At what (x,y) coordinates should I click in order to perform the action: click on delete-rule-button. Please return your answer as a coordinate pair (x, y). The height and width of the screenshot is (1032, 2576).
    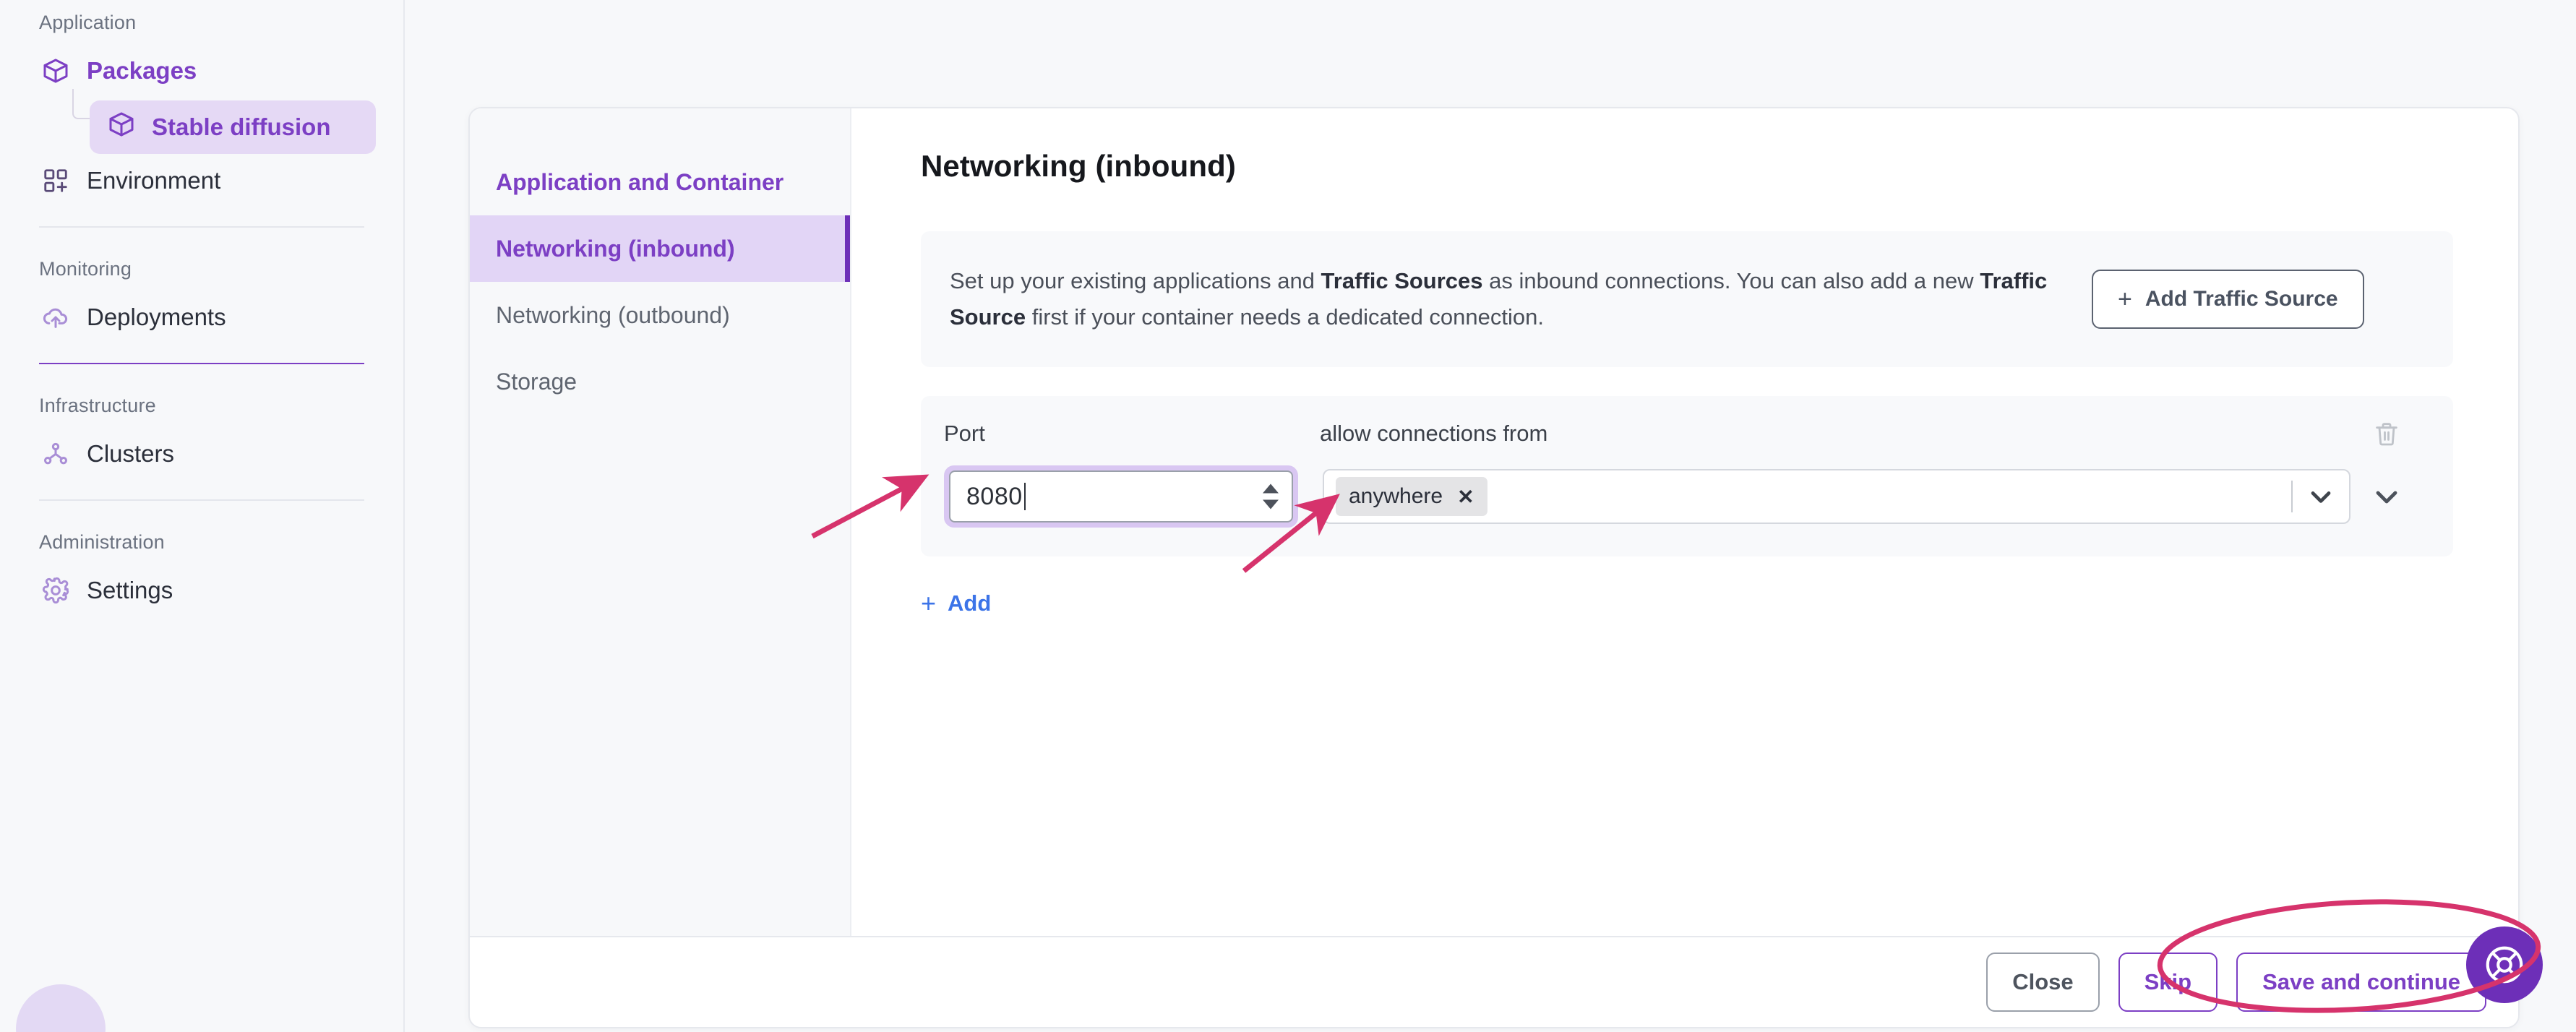
    Looking at the image, I should click on (2387, 433).